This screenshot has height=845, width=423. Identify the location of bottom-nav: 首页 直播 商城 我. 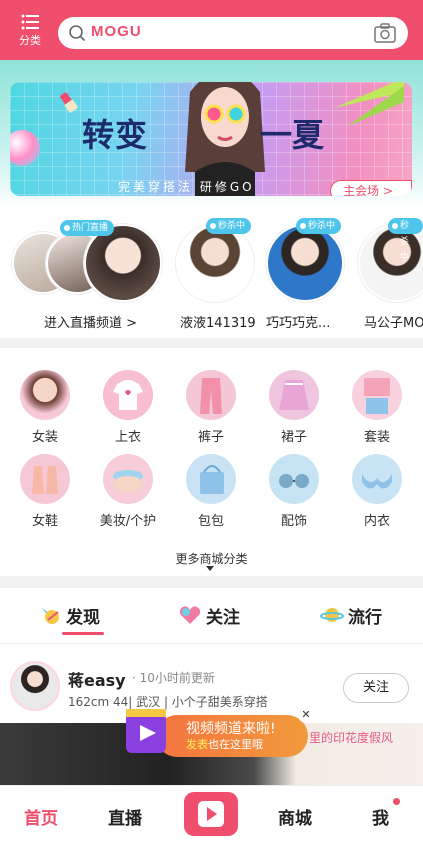
(211, 815).